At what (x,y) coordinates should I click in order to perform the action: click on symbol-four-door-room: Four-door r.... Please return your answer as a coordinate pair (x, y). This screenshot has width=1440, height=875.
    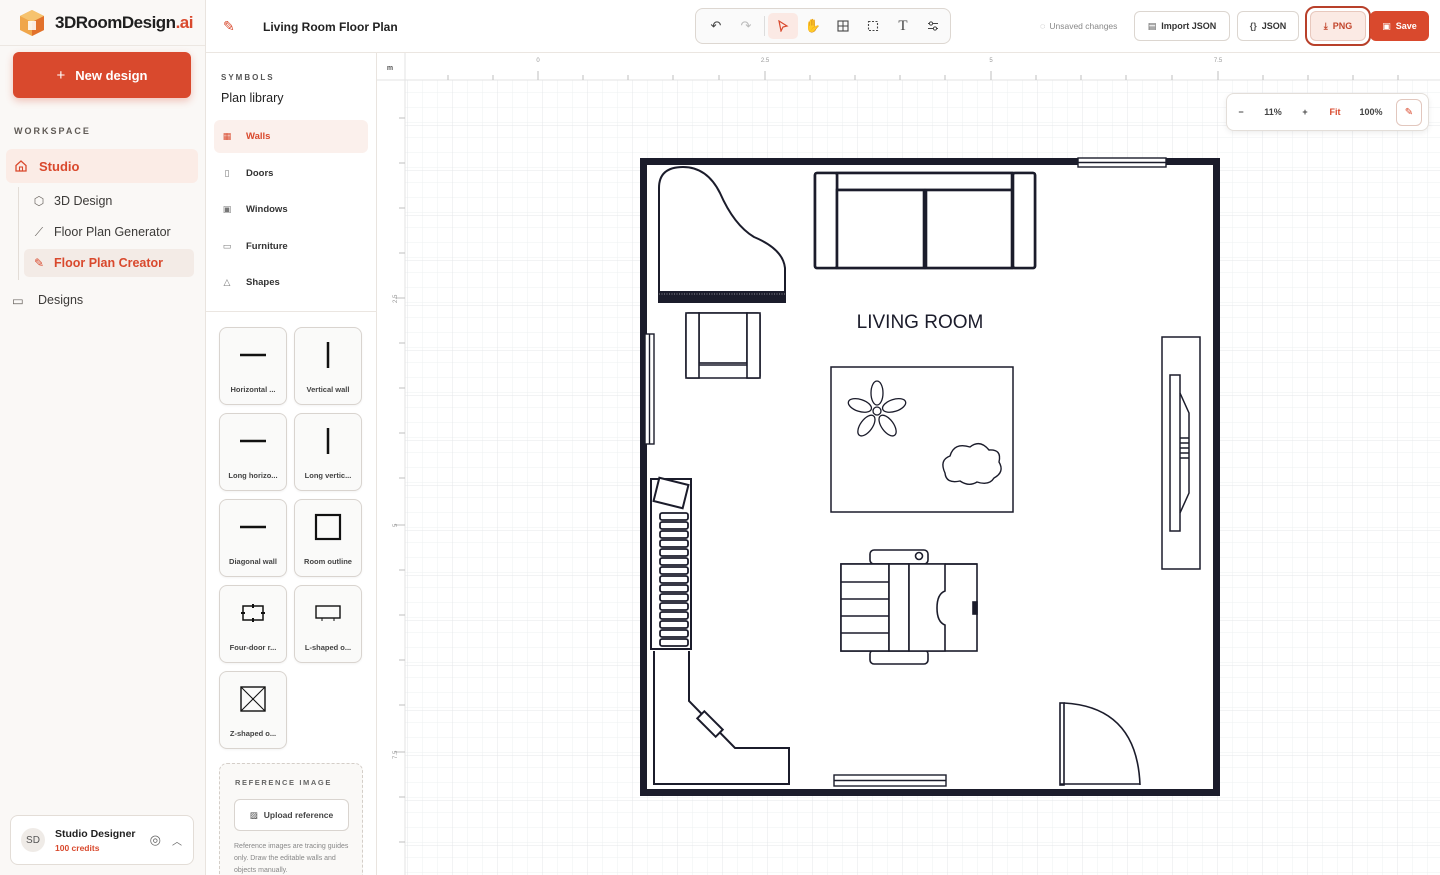
    Looking at the image, I should click on (253, 624).